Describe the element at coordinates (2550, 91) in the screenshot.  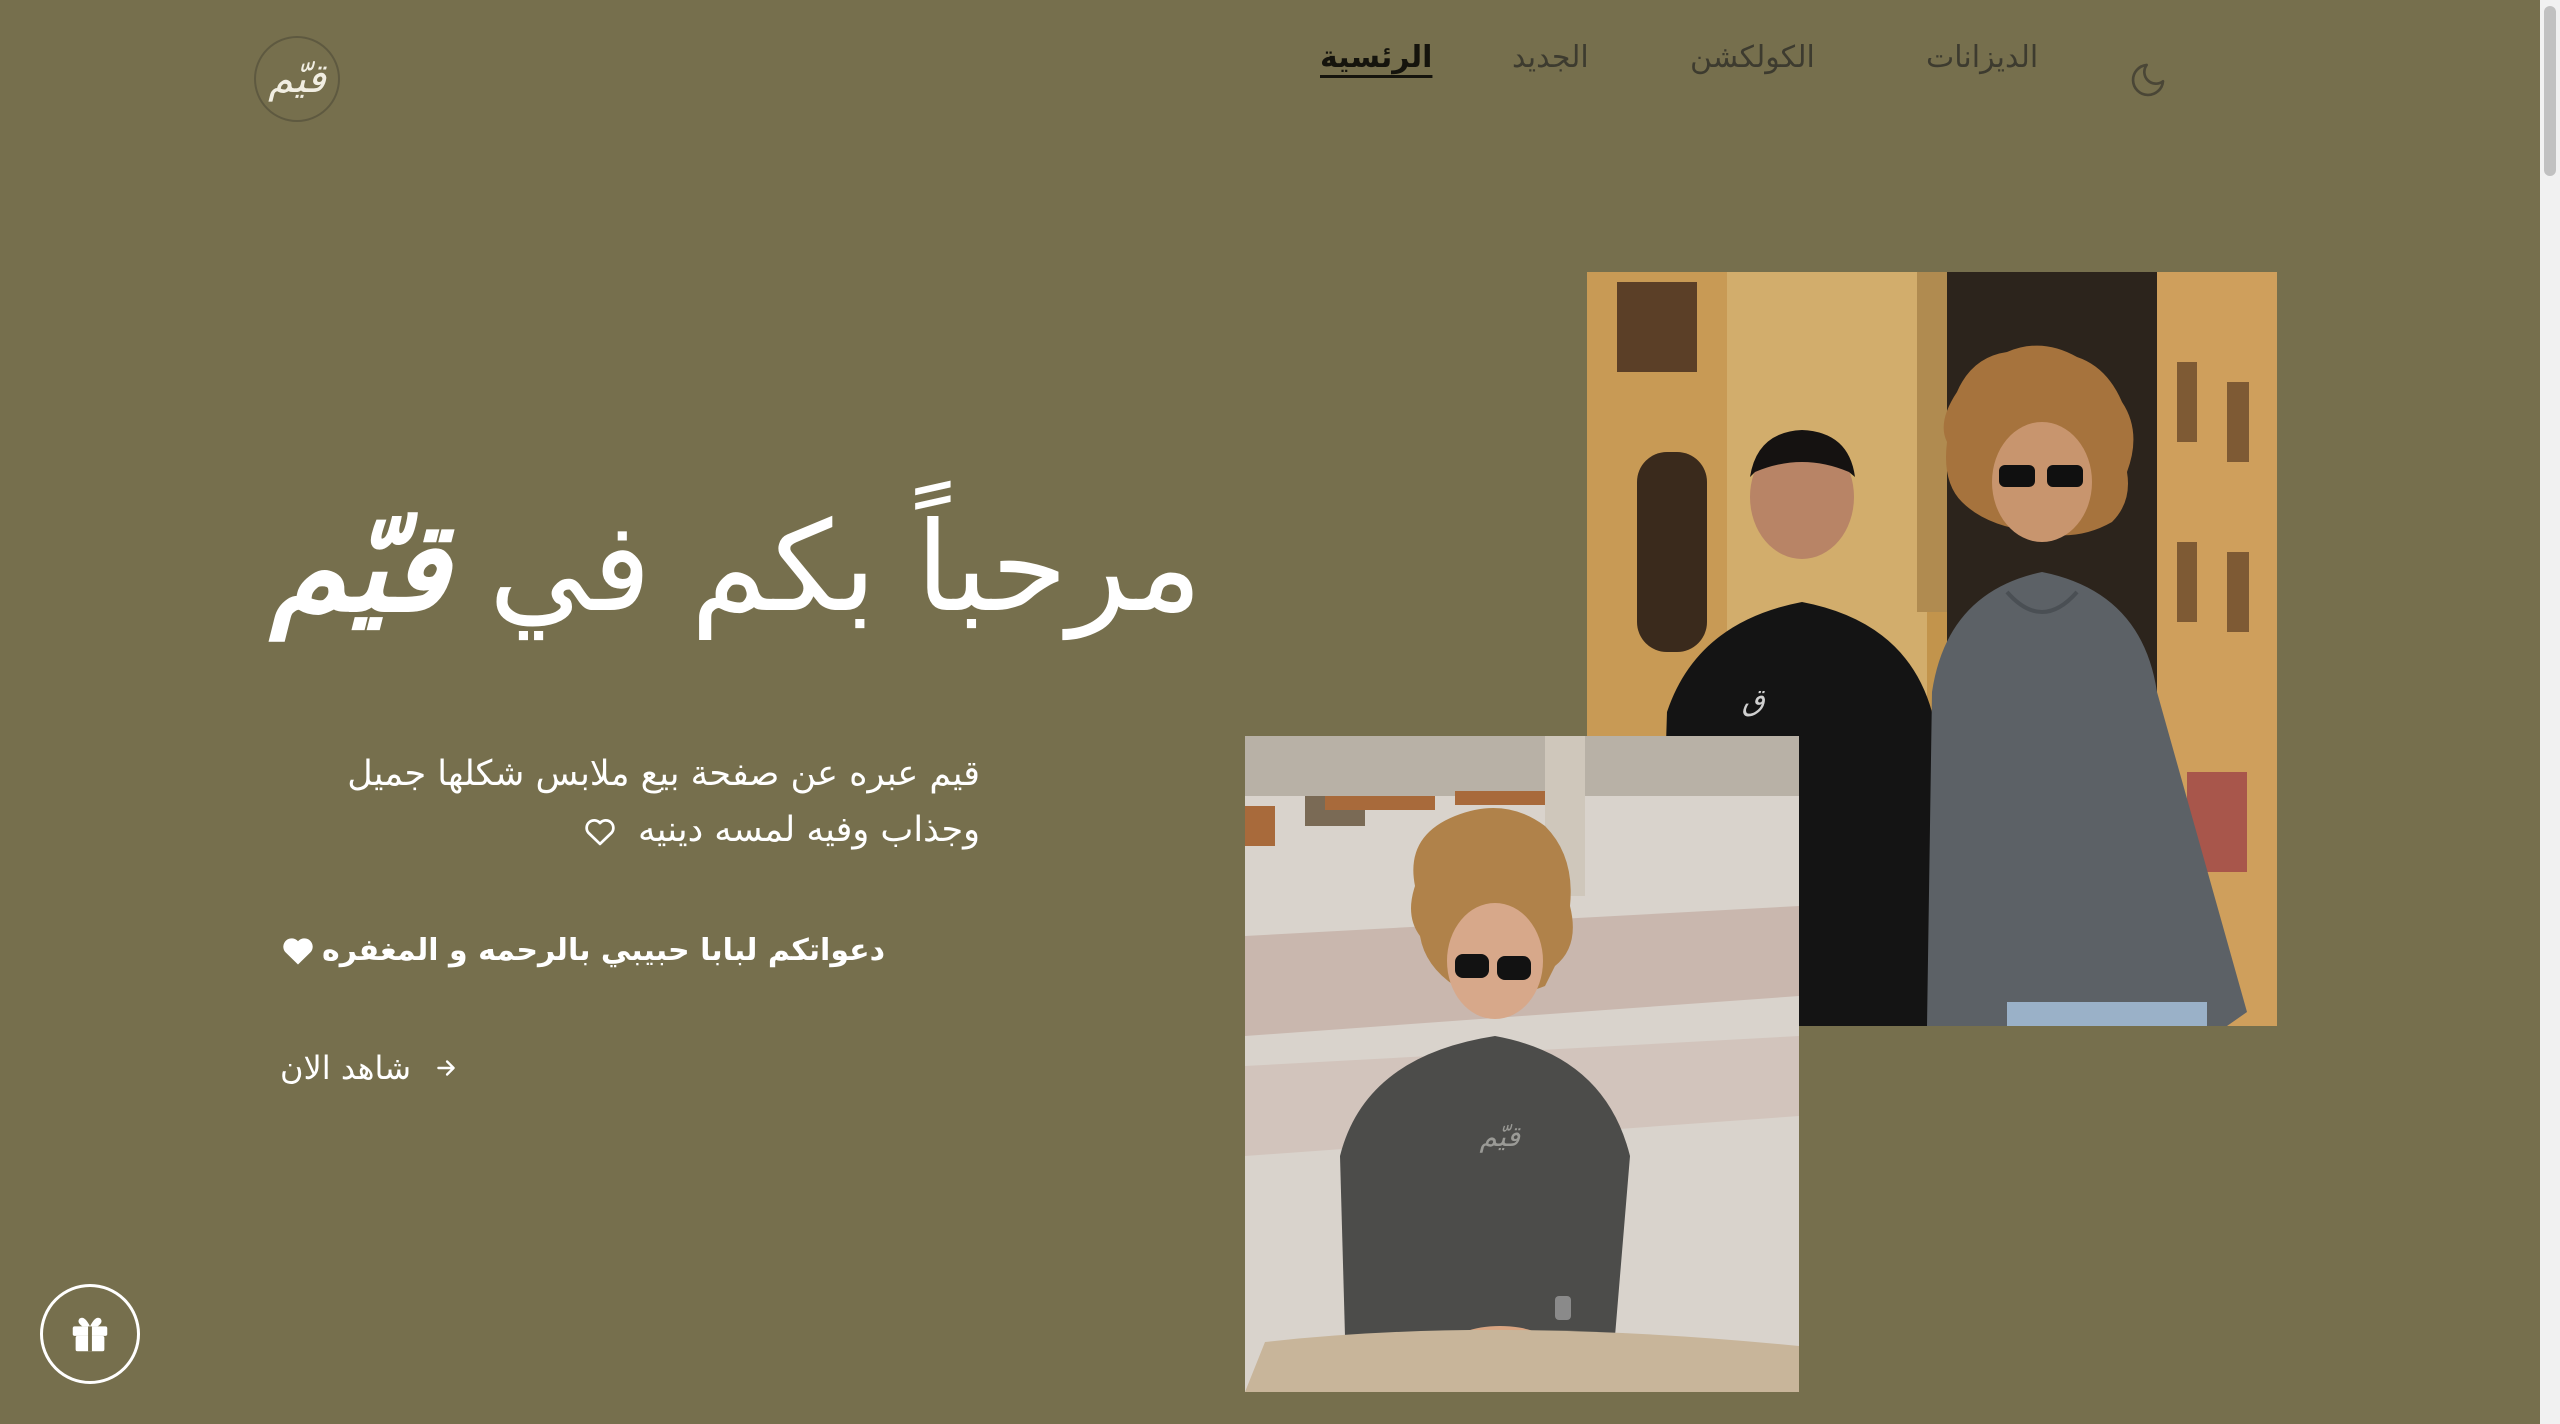
I see `scrollbar-thumb` at that location.